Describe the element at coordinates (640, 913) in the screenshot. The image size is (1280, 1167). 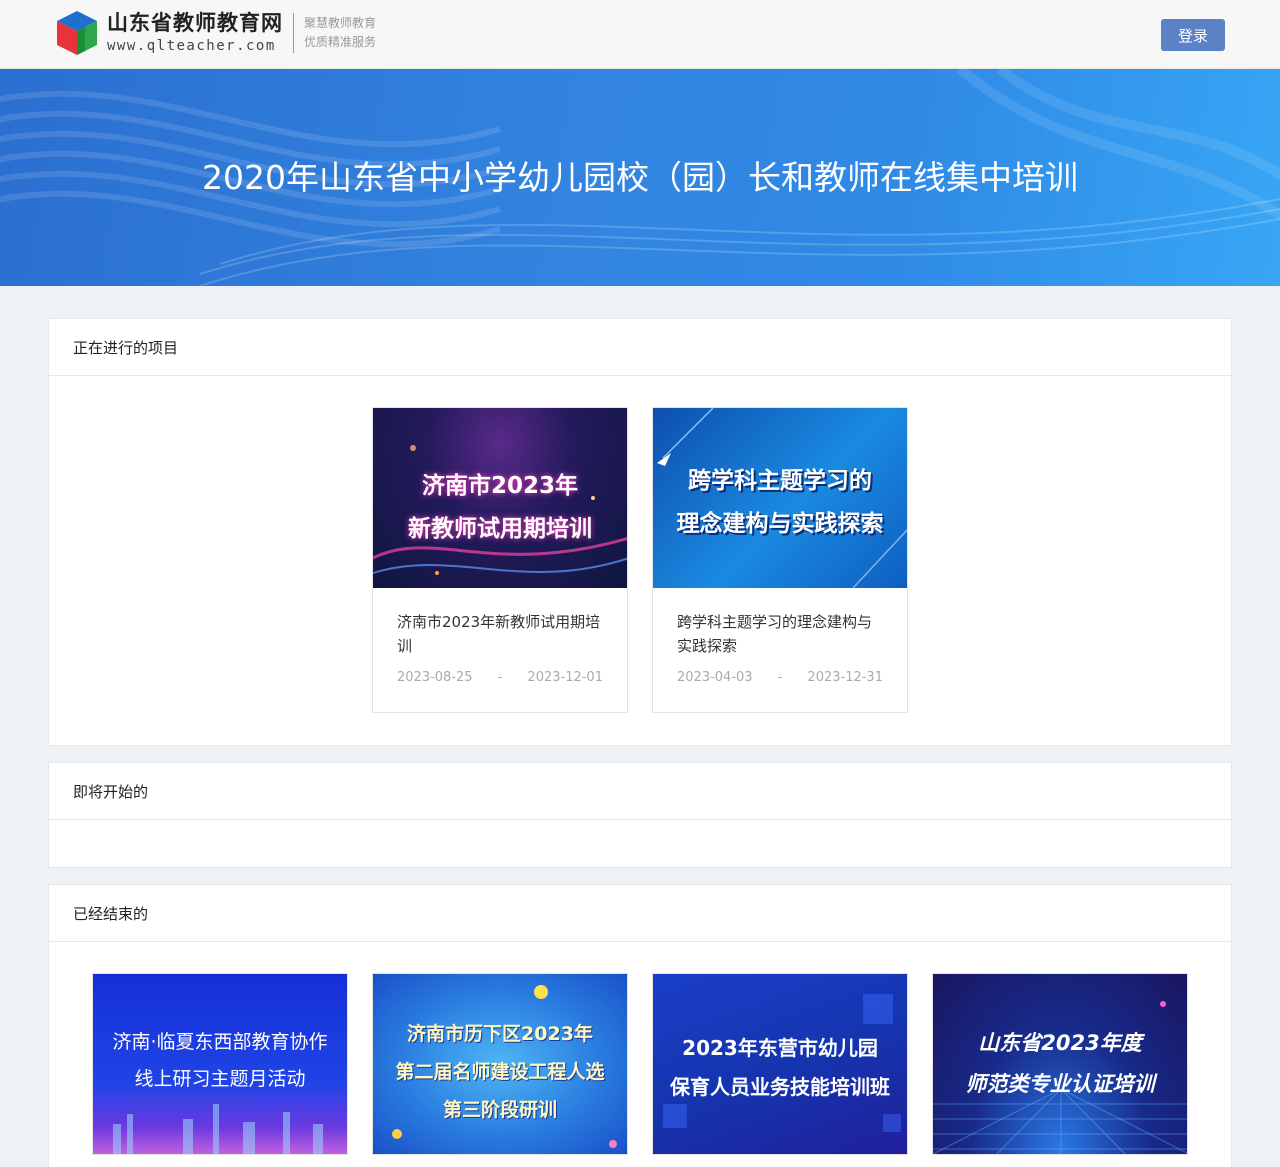
I see `ended-section-title: 已经结束的` at that location.